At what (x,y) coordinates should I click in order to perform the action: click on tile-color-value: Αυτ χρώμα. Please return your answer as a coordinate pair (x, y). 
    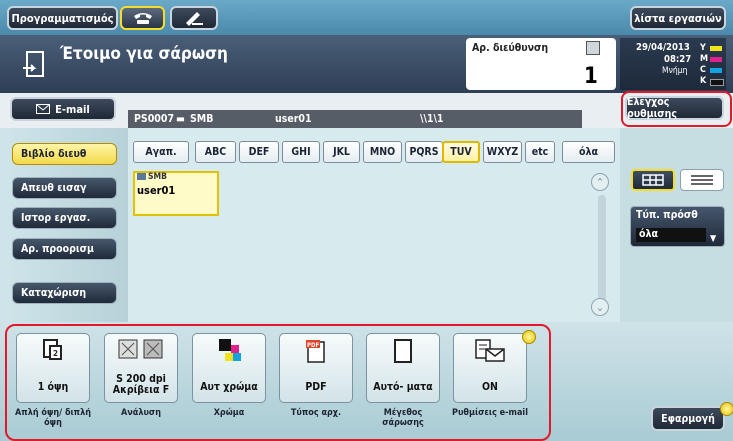
    Looking at the image, I should click on (229, 387).